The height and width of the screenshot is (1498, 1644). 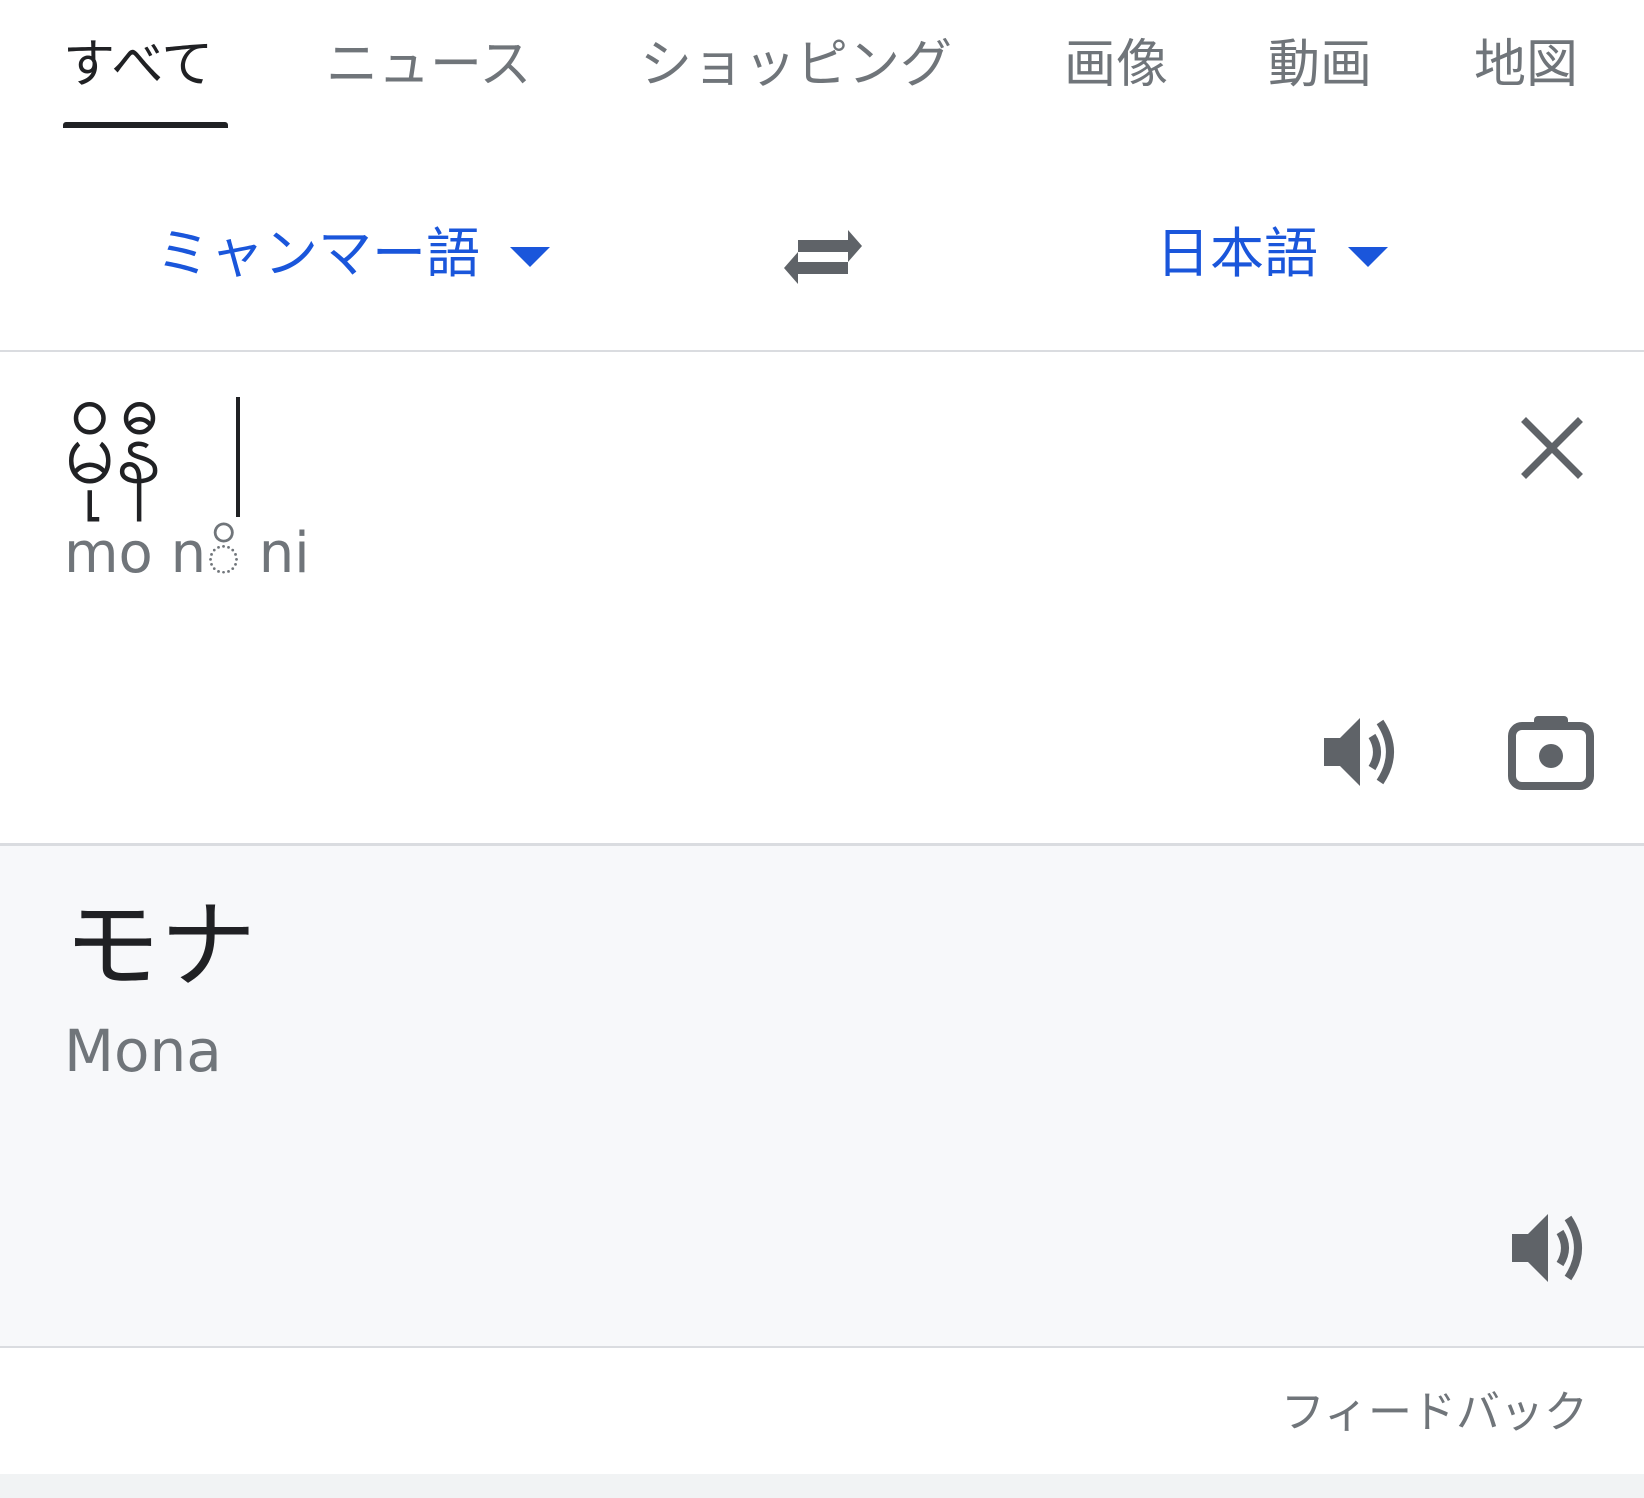 I want to click on target-language-select: 日本語, so click(x=1272, y=254).